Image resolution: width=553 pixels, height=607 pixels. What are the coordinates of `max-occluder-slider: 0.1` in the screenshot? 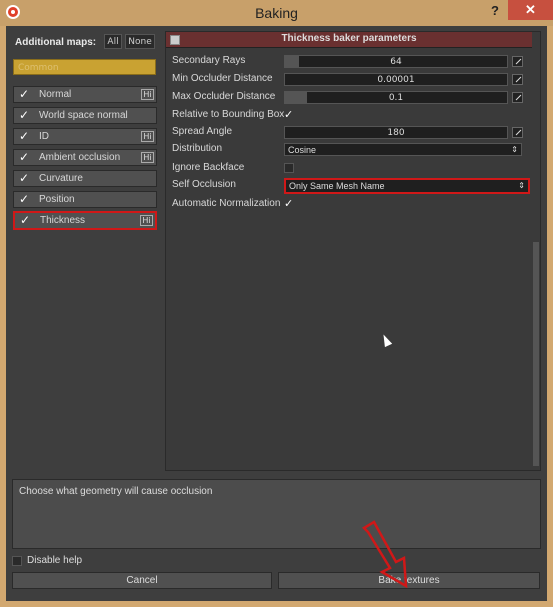 It's located at (396, 97).